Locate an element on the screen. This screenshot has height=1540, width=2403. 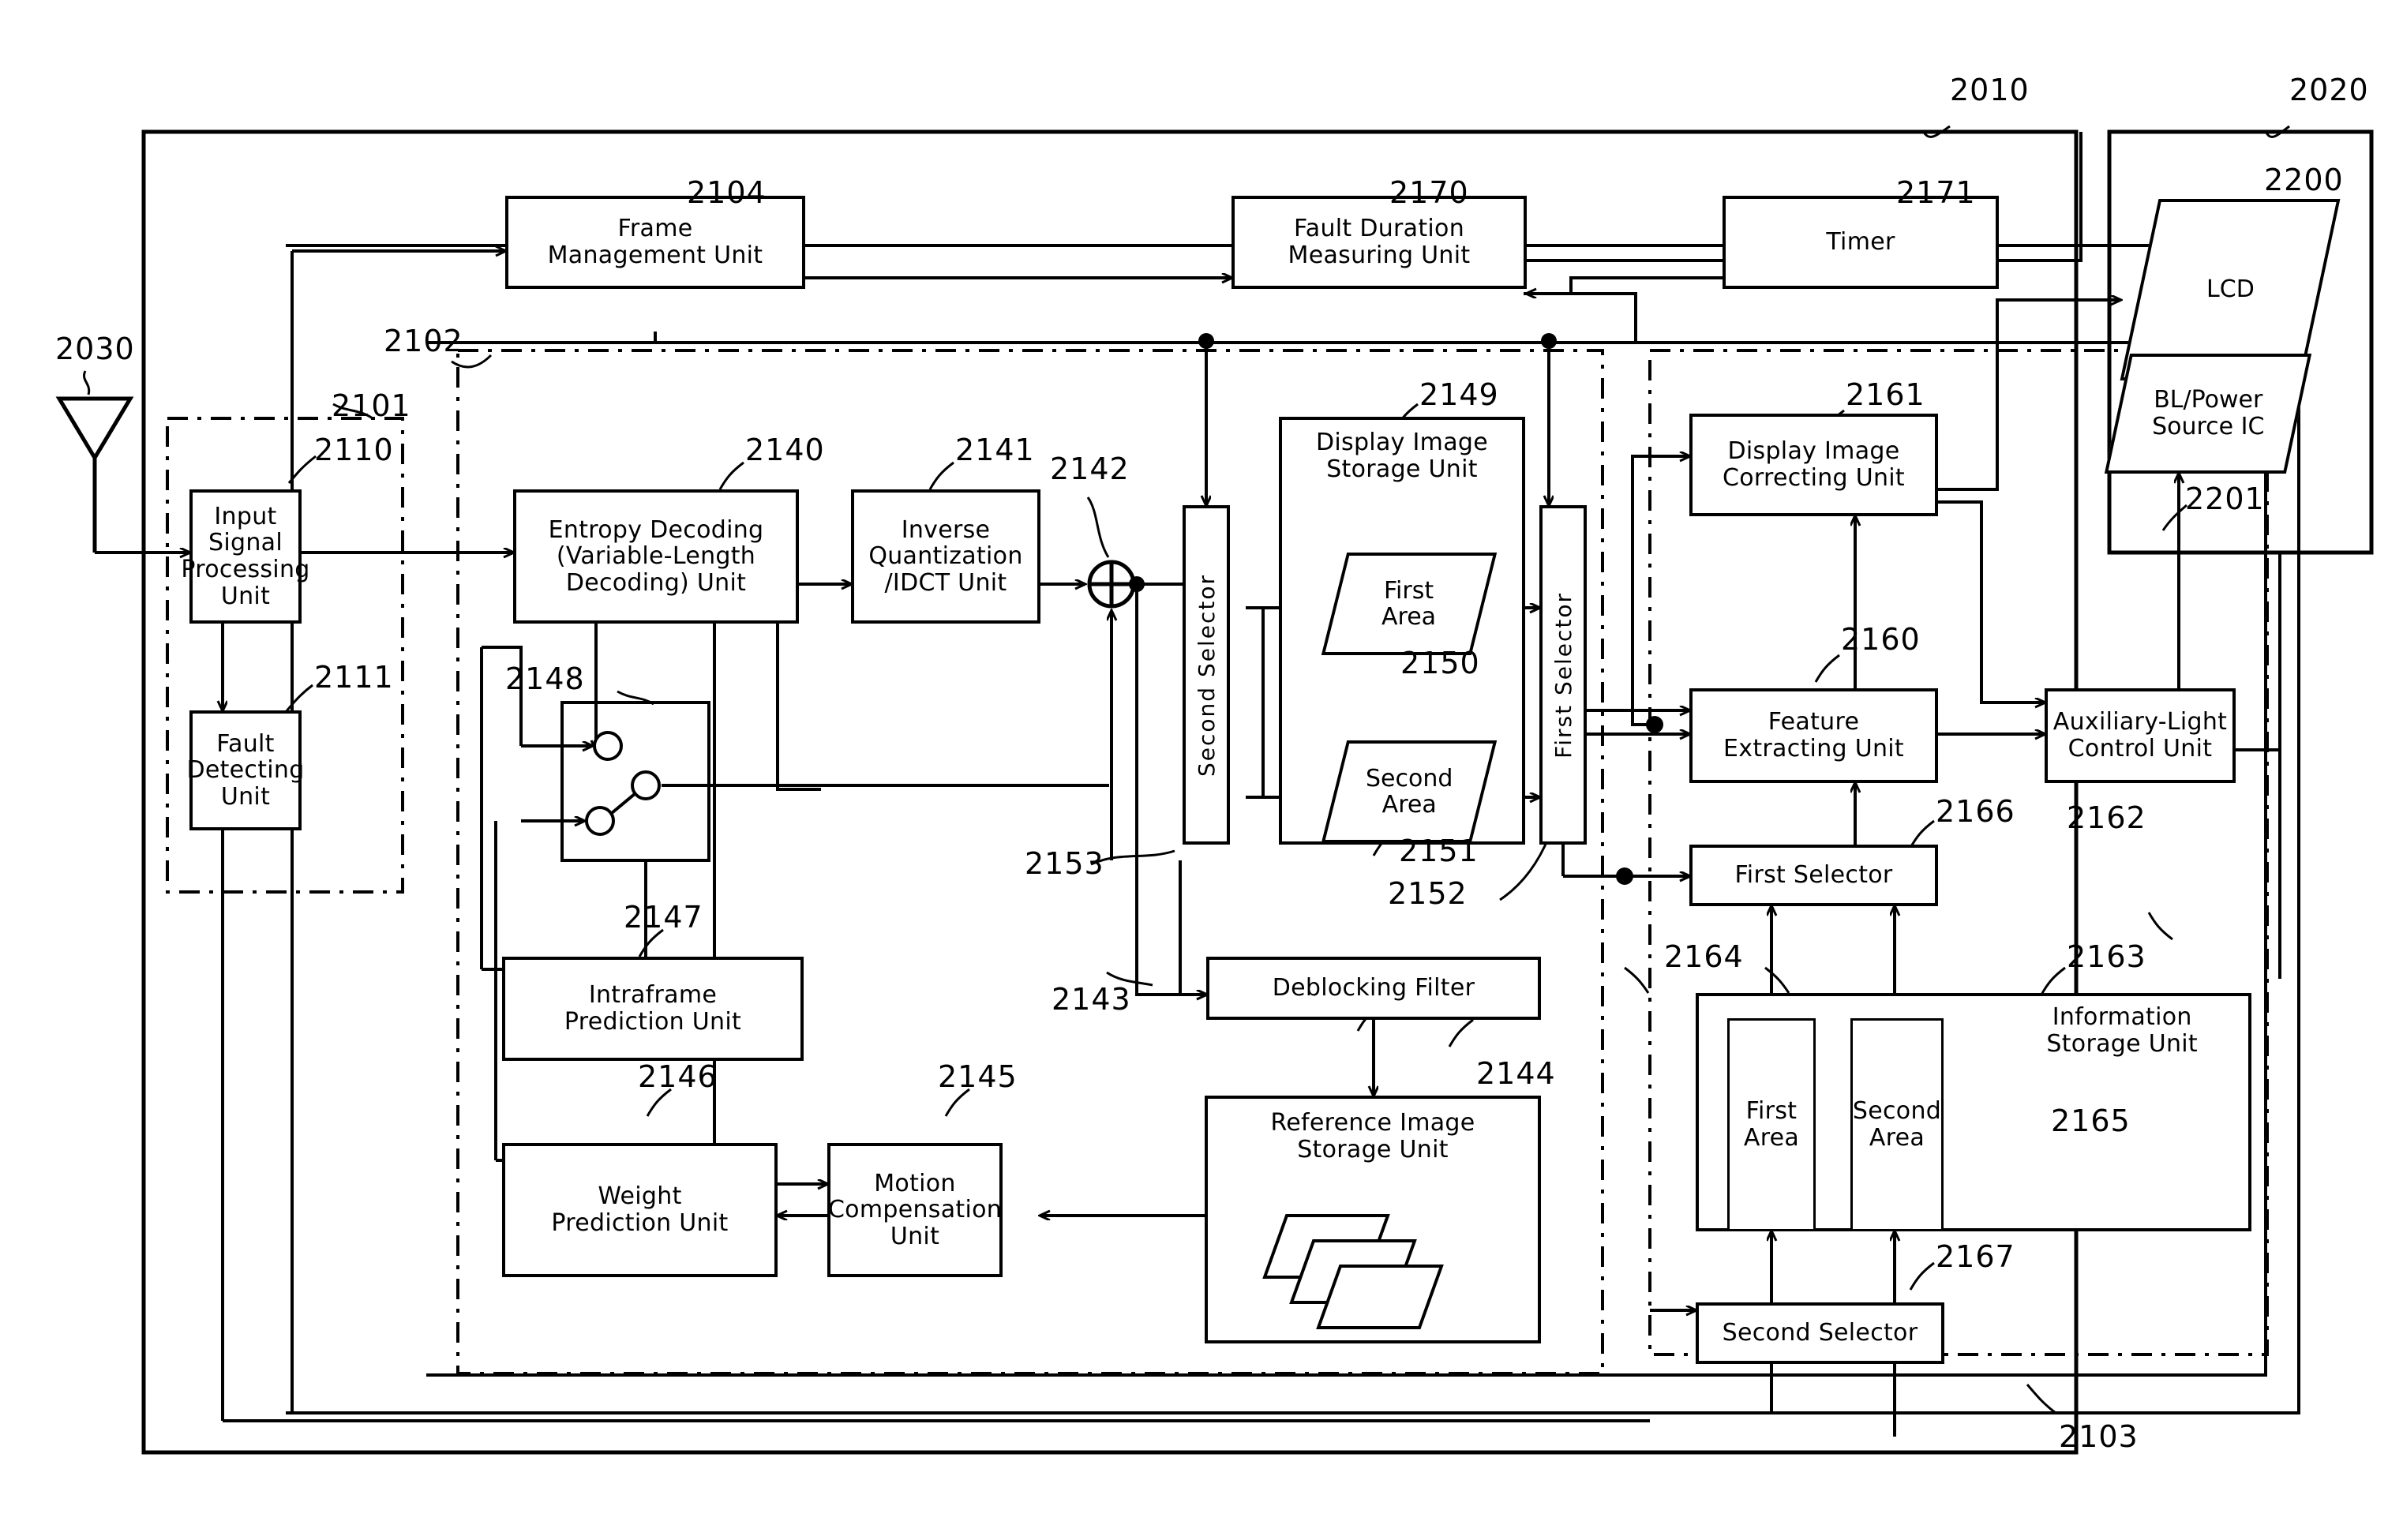
auxiliary-light-control-unit-label: Auxiliary-Light Control Unit is located at coordinates (2140, 736).